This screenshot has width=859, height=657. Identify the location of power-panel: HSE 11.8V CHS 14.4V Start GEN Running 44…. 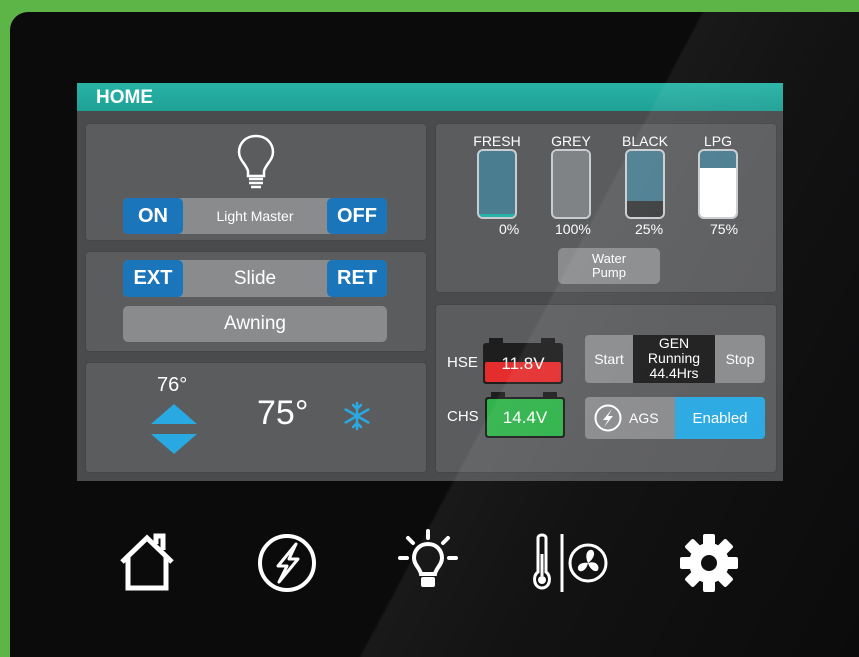
(606, 388).